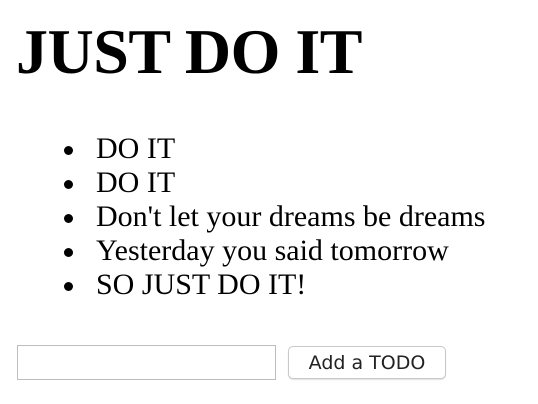  I want to click on page-title: JUST DO IT, so click(189, 51).